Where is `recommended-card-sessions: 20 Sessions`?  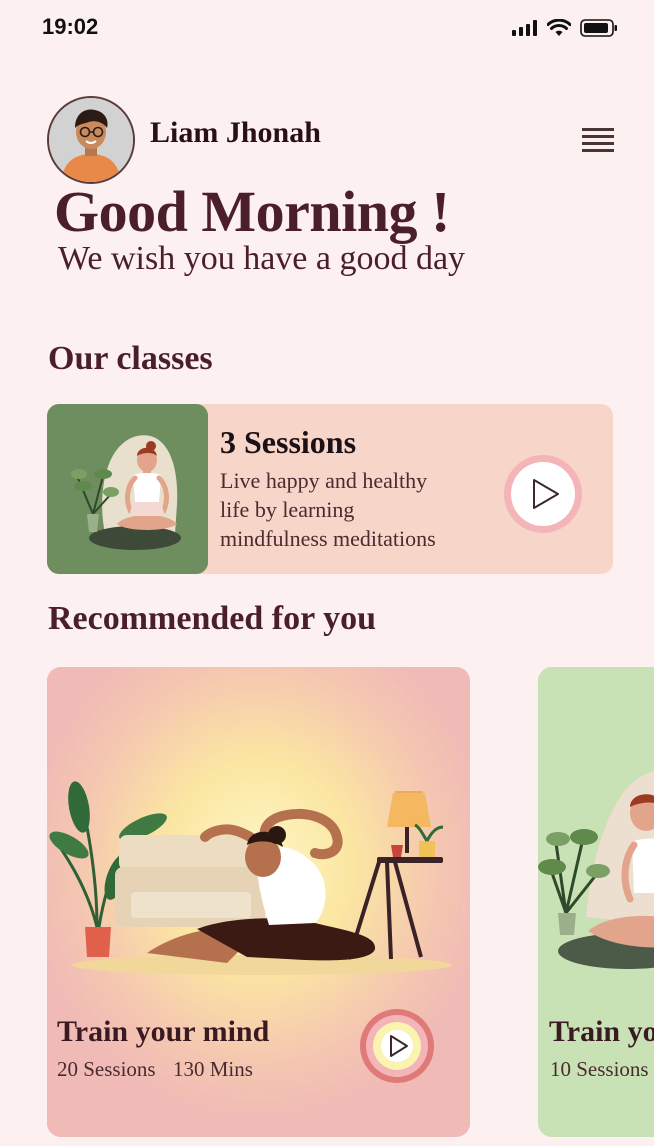
recommended-card-sessions: 20 Sessions is located at coordinates (106, 1069).